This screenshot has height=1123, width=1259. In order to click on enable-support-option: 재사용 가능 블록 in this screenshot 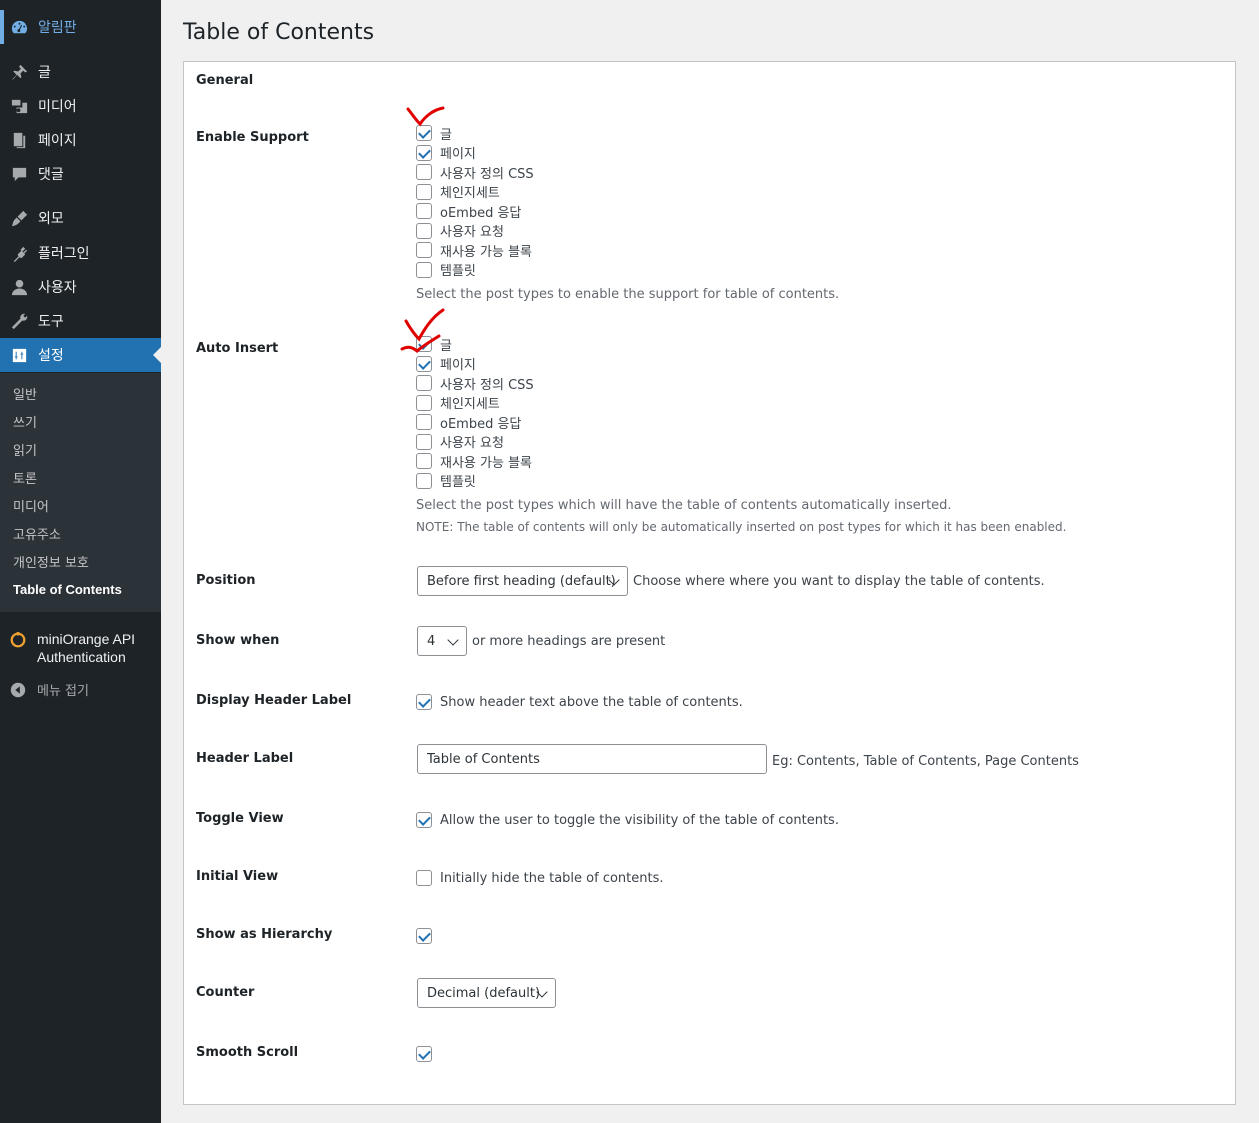, I will do `click(474, 250)`.